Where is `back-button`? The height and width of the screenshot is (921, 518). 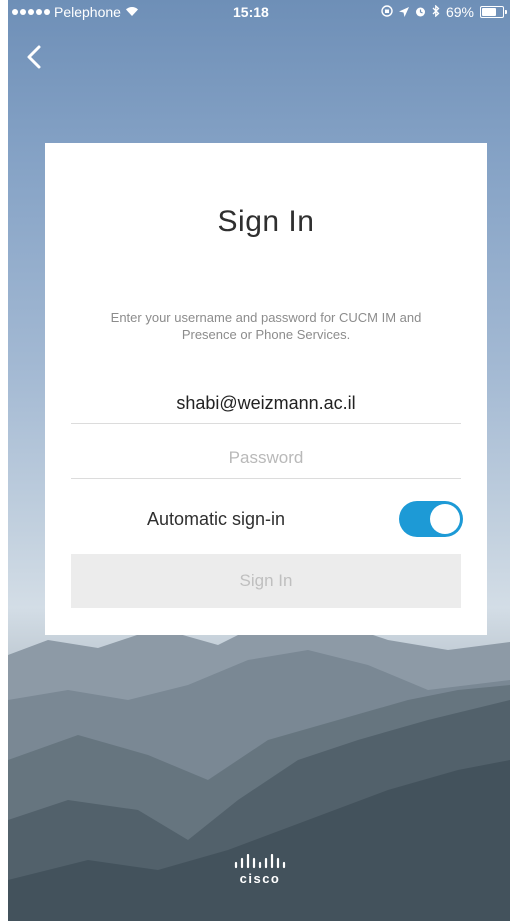
back-button is located at coordinates (35, 57).